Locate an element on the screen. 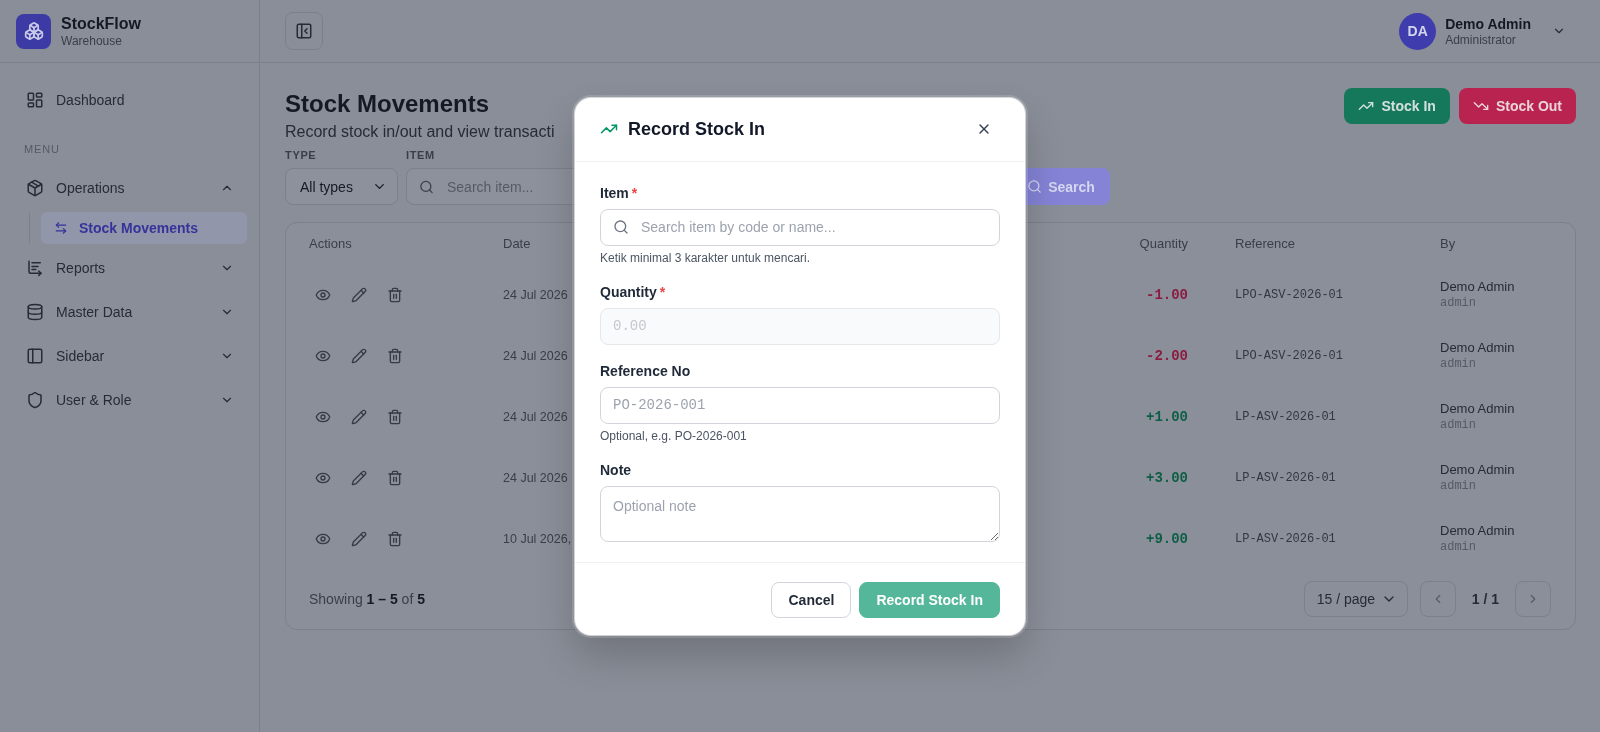 Image resolution: width=1600 pixels, height=732 pixels. arrows-icon is located at coordinates (61, 228).